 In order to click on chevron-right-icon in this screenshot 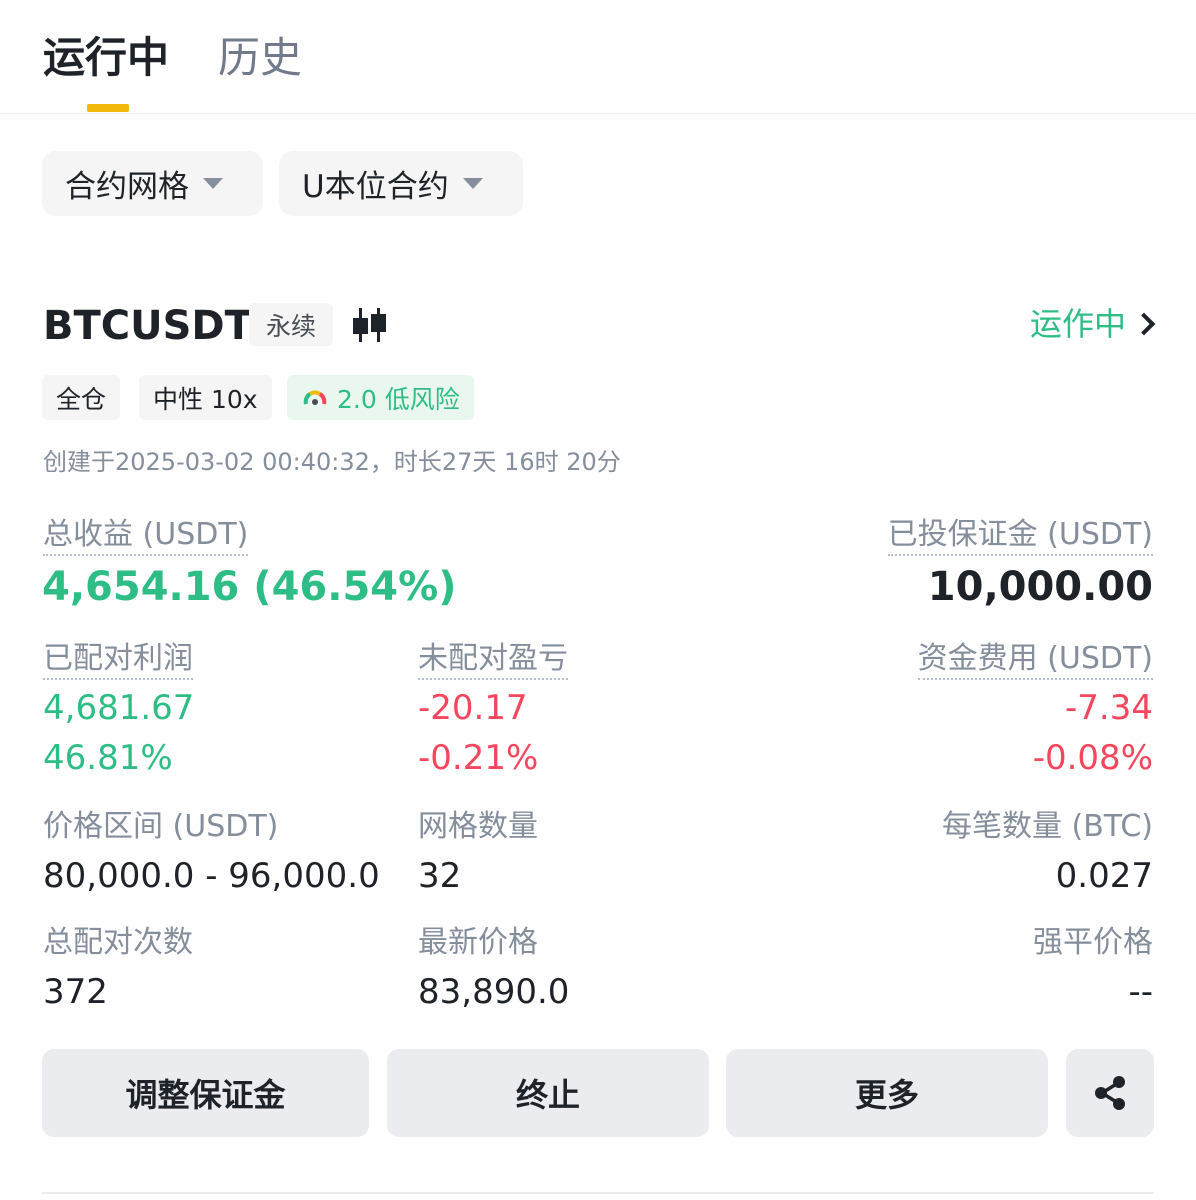, I will do `click(1144, 324)`.